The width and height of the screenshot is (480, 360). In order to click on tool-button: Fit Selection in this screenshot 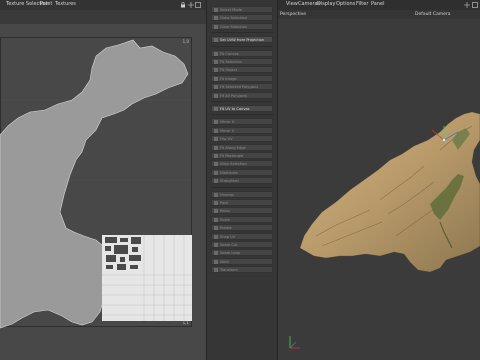, I will do `click(242, 61)`.